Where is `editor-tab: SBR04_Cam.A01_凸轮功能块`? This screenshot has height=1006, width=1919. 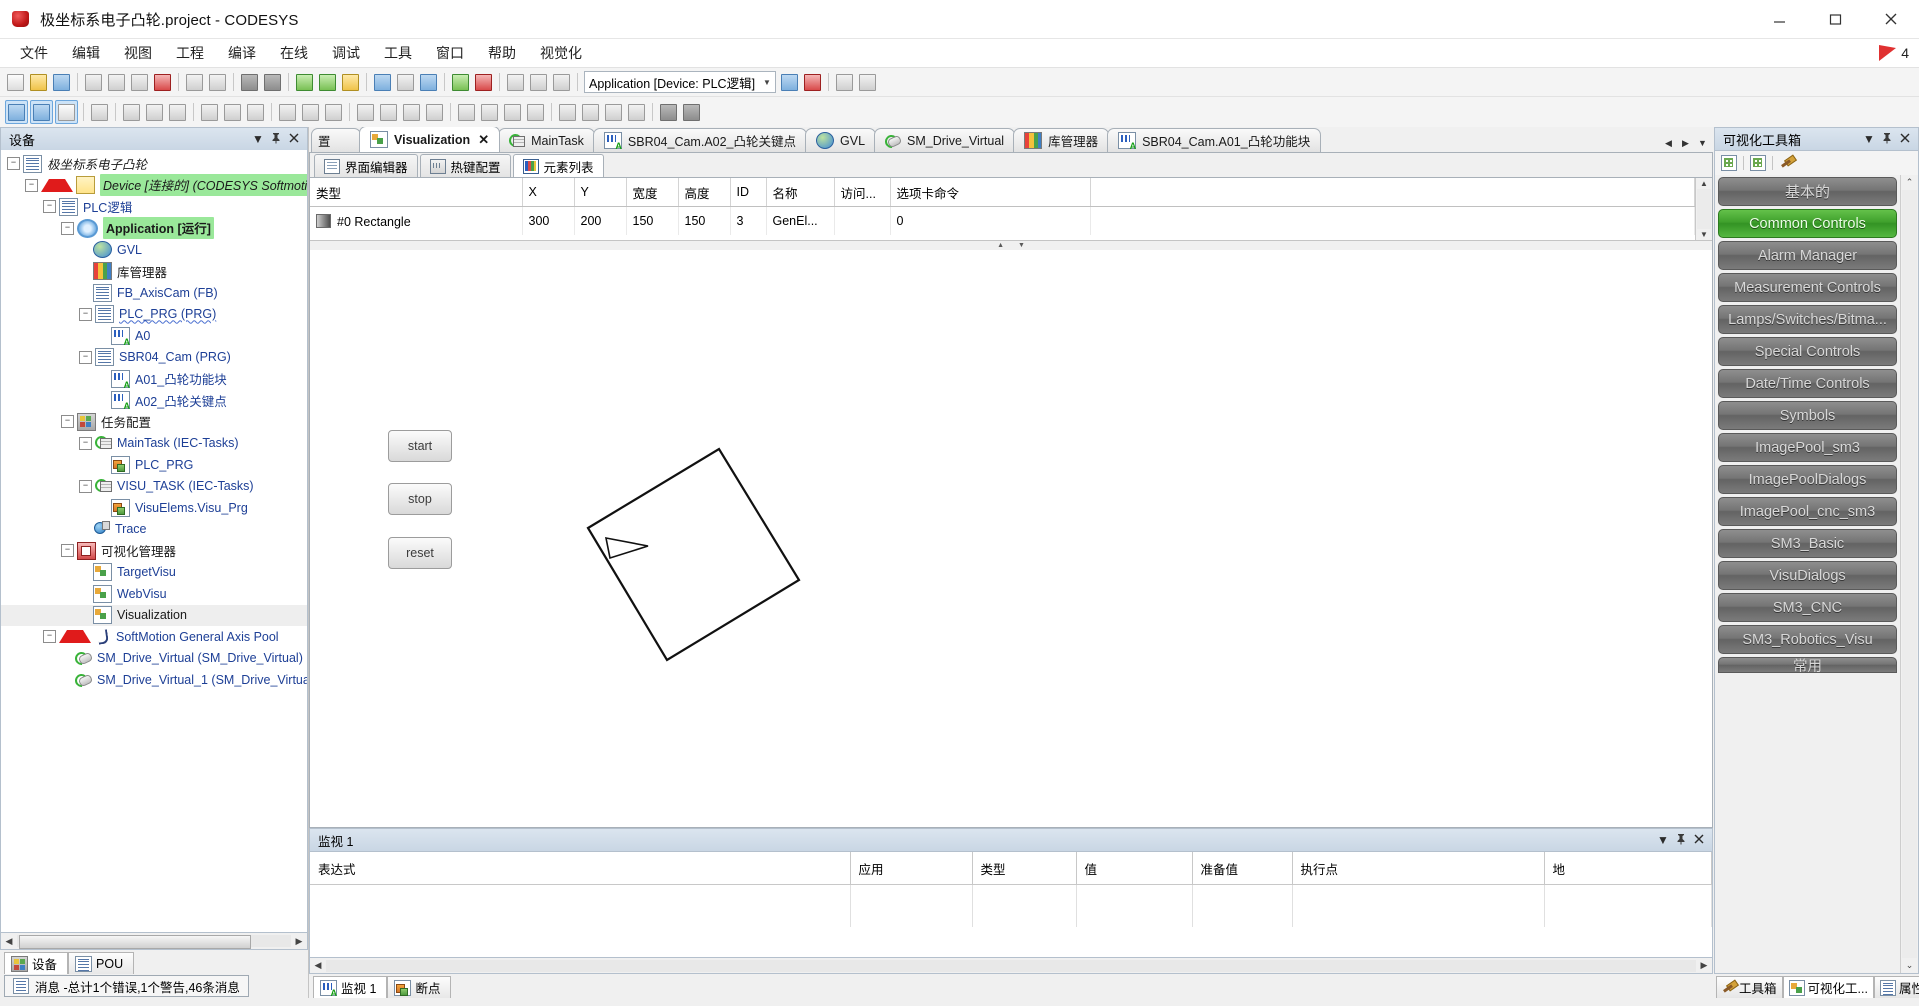 editor-tab: SBR04_Cam.A01_凸轮功能块 is located at coordinates (1214, 140).